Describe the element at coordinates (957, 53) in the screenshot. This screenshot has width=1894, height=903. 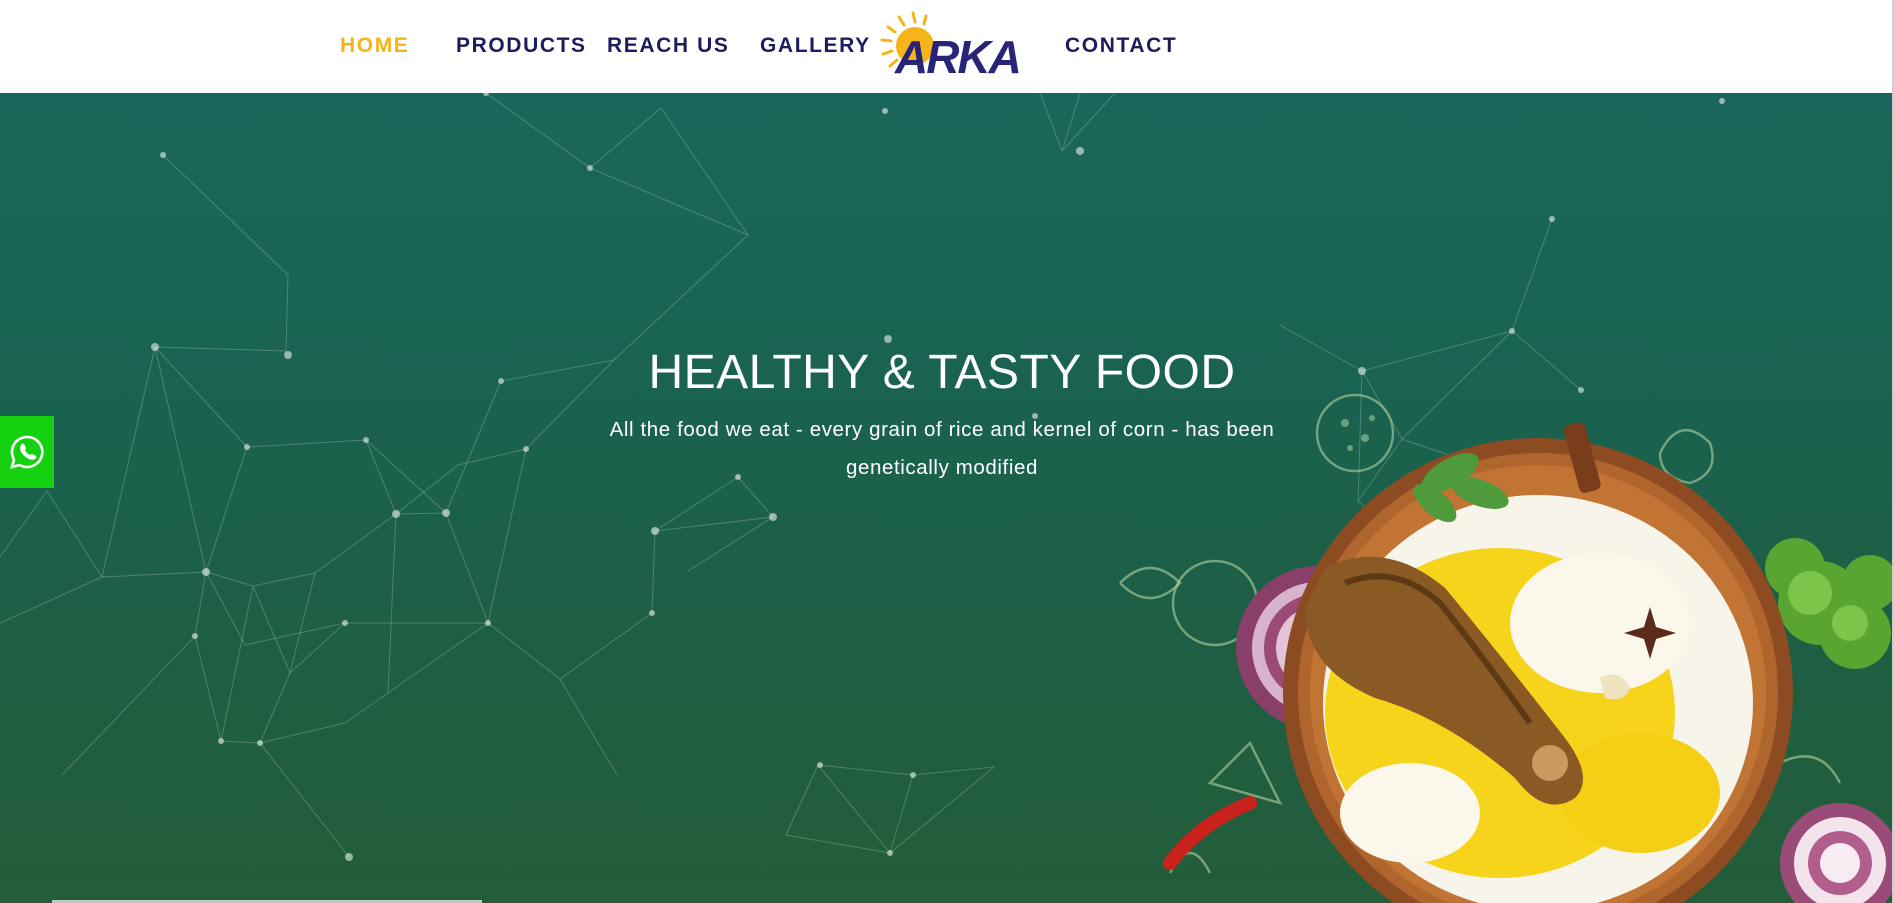
I see `logo-wordmark: ARKA` at that location.